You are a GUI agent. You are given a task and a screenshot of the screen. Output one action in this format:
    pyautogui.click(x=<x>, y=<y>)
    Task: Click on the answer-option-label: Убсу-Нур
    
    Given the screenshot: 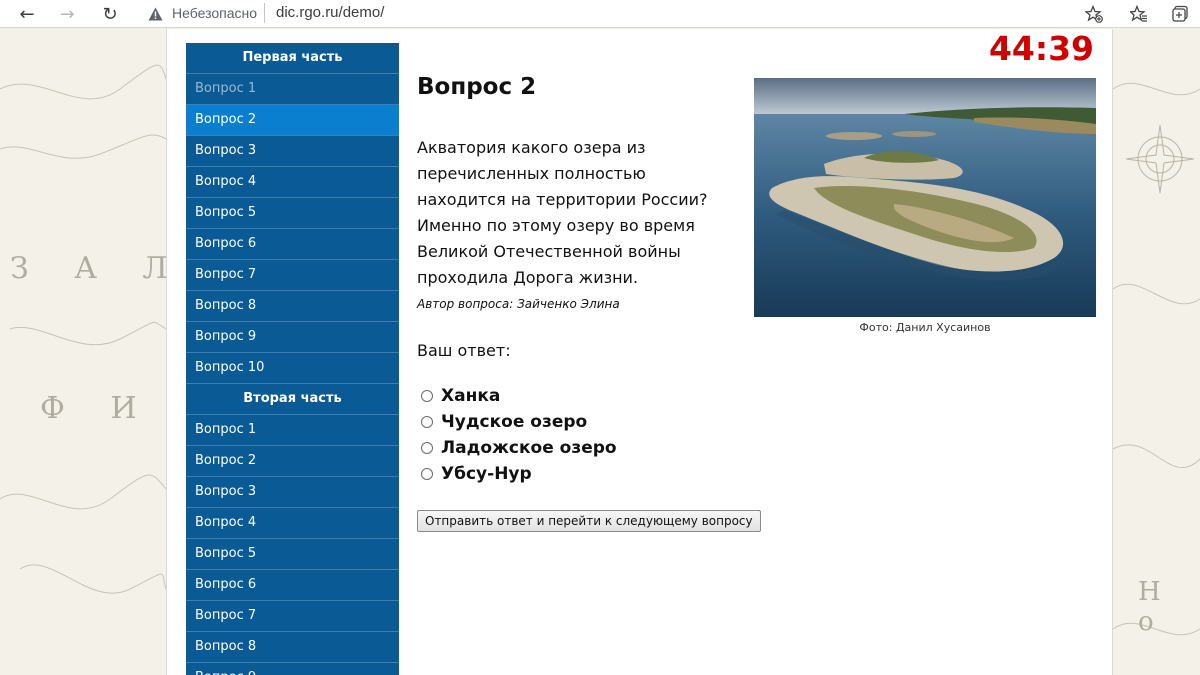 What is the action you would take?
    pyautogui.click(x=486, y=474)
    